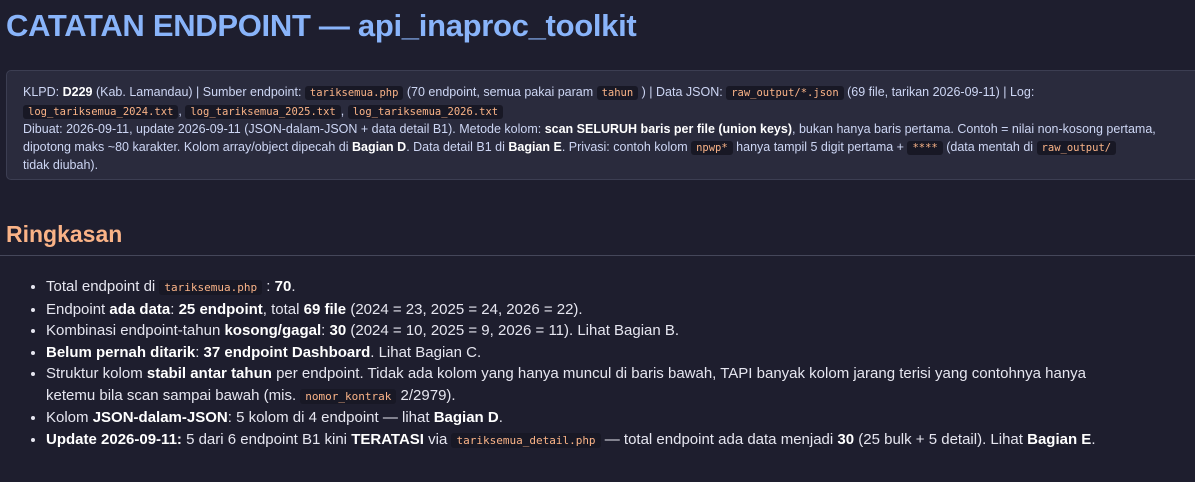 This screenshot has width=1195, height=482. I want to click on bagian-e-ref: Bagian E, so click(535, 146).